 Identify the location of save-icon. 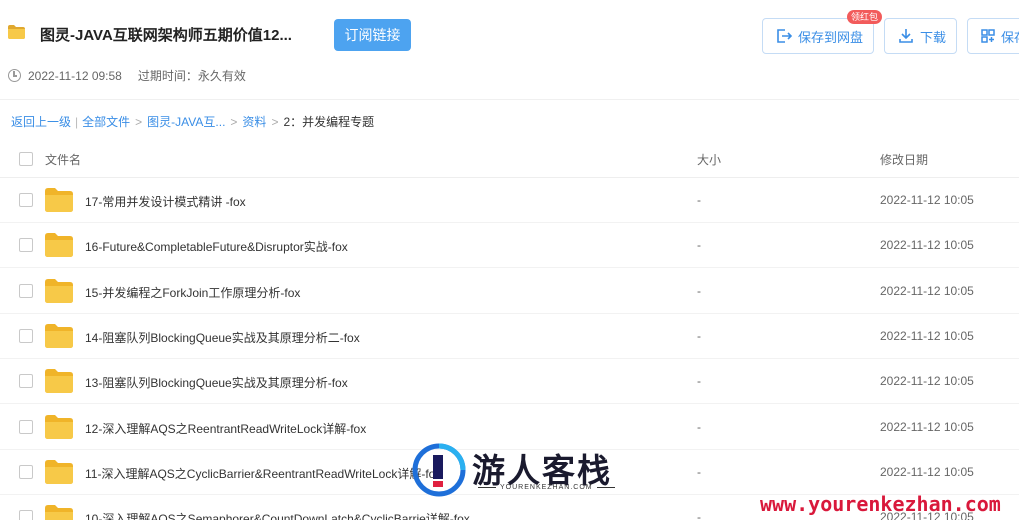
(785, 36).